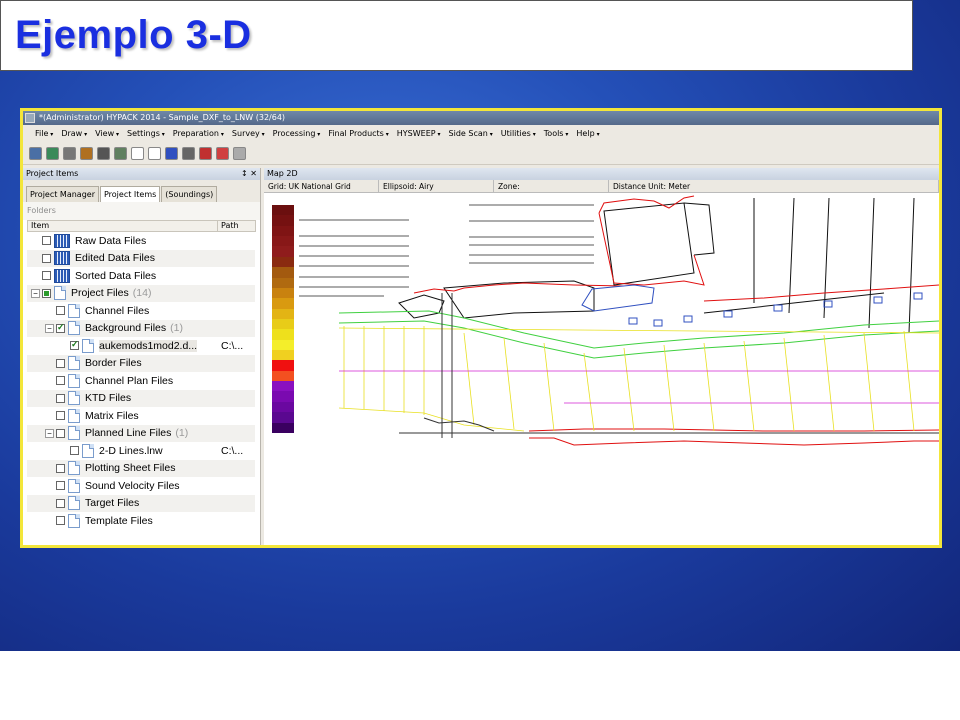 The width and height of the screenshot is (960, 720). What do you see at coordinates (111, 240) in the screenshot?
I see `tree-item-label: Raw Data Files` at bounding box center [111, 240].